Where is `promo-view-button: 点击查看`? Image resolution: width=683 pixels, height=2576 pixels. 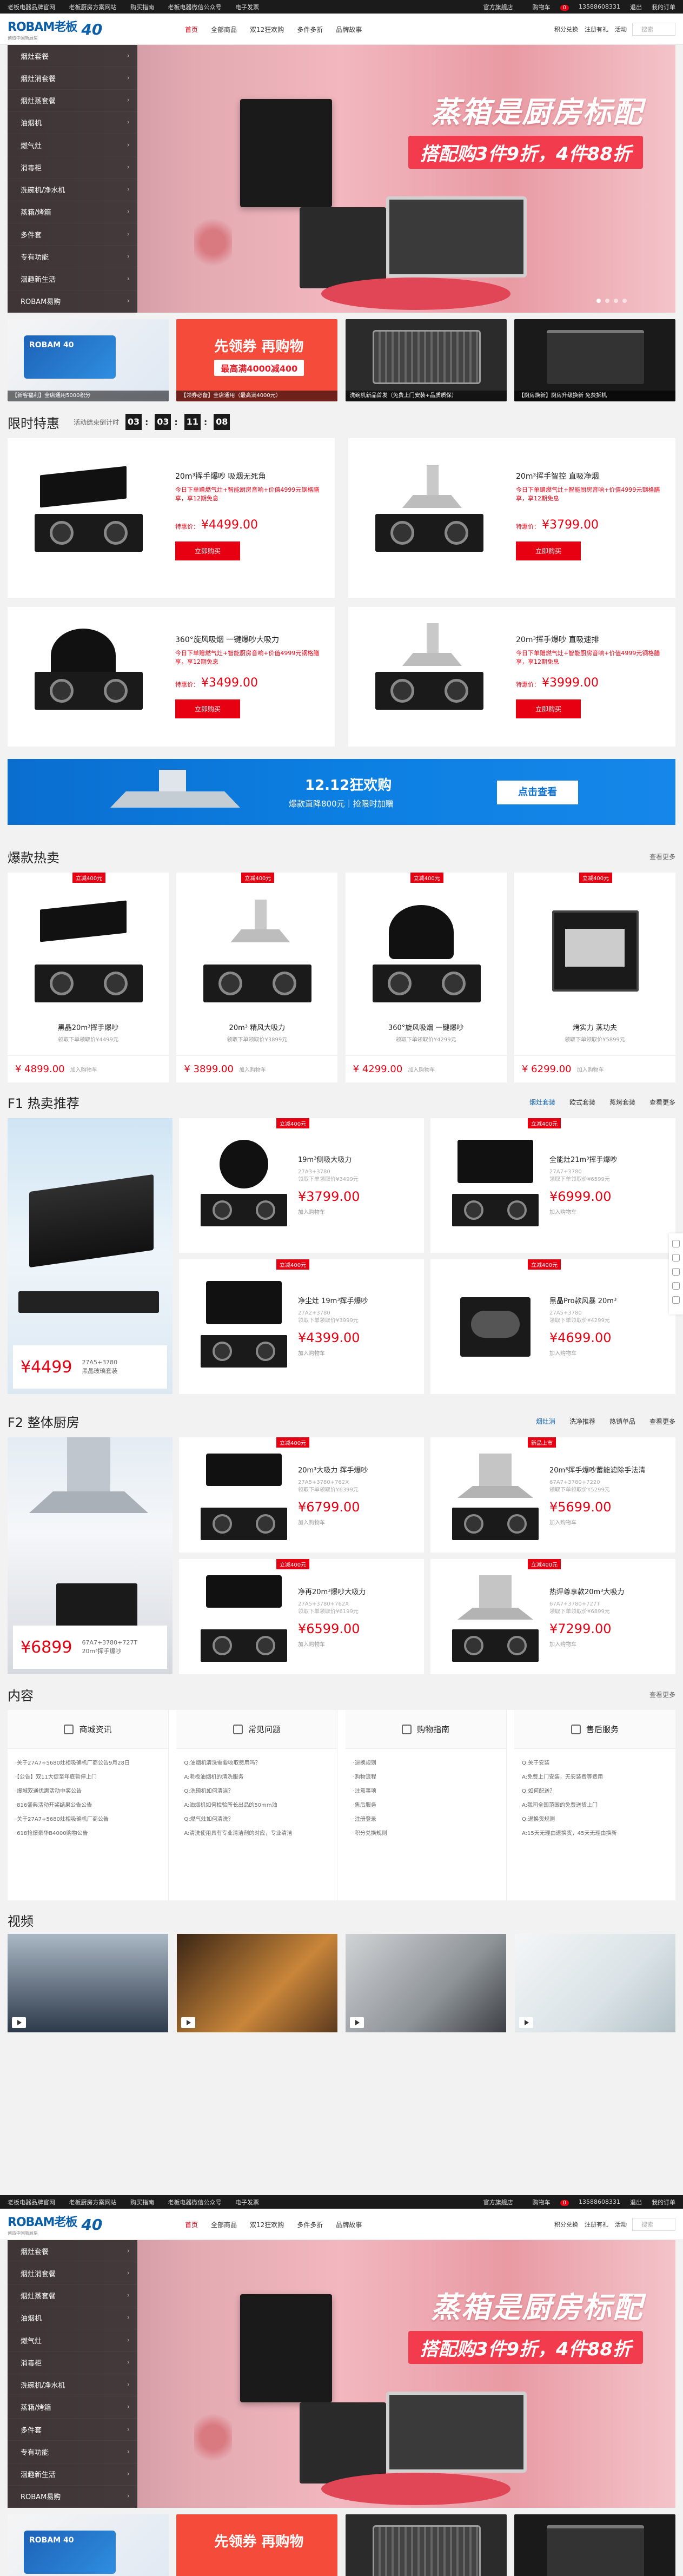 promo-view-button: 点击查看 is located at coordinates (537, 792).